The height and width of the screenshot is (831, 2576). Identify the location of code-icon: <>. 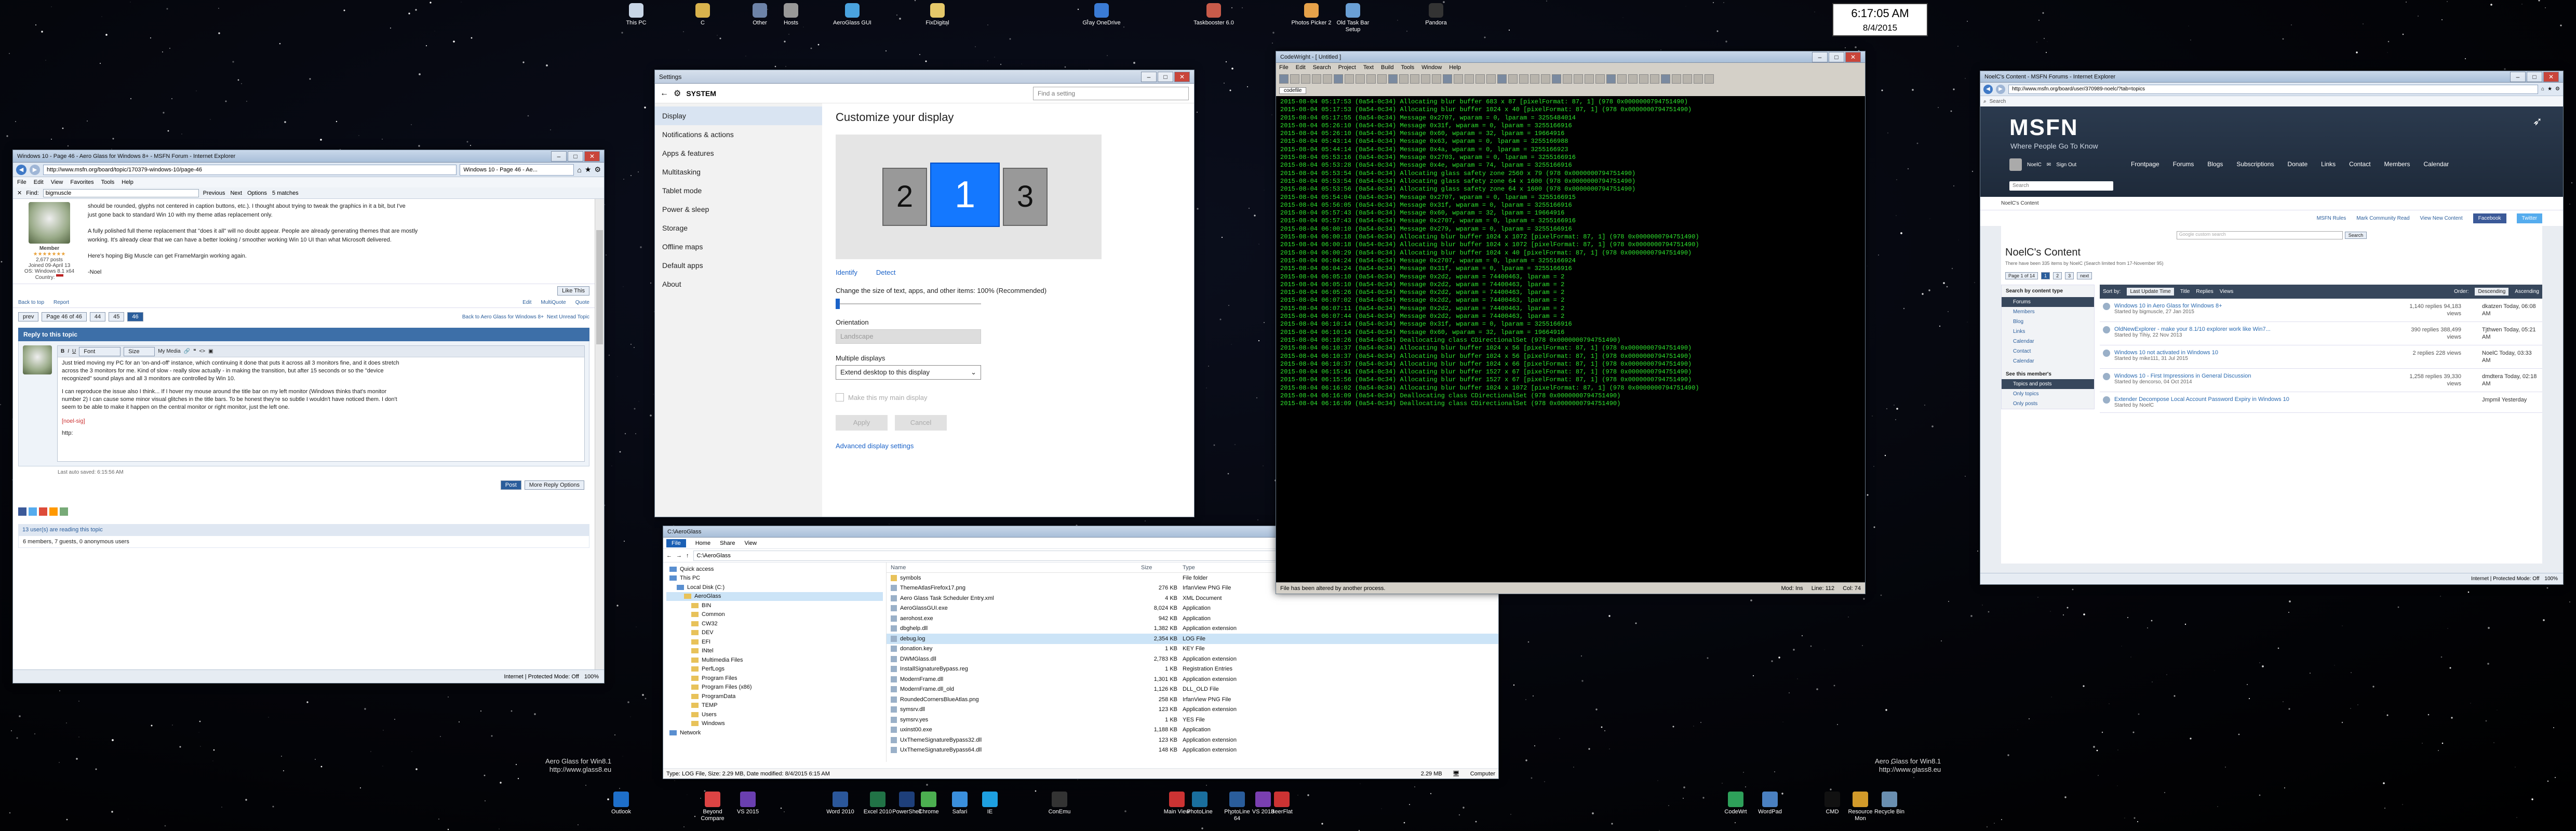
(202, 351).